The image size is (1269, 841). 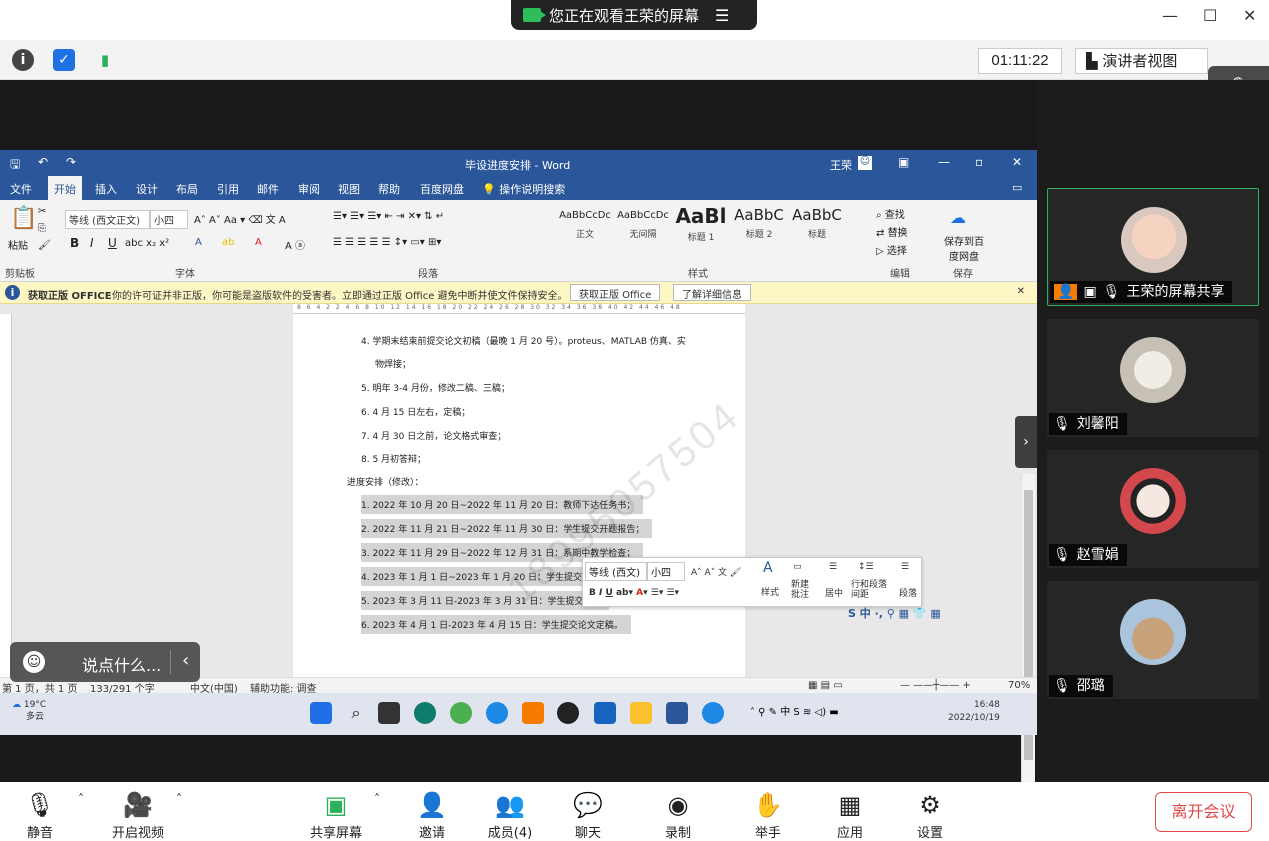 What do you see at coordinates (615, 292) in the screenshot?
I see `get-office-button: 获取正版 Office` at bounding box center [615, 292].